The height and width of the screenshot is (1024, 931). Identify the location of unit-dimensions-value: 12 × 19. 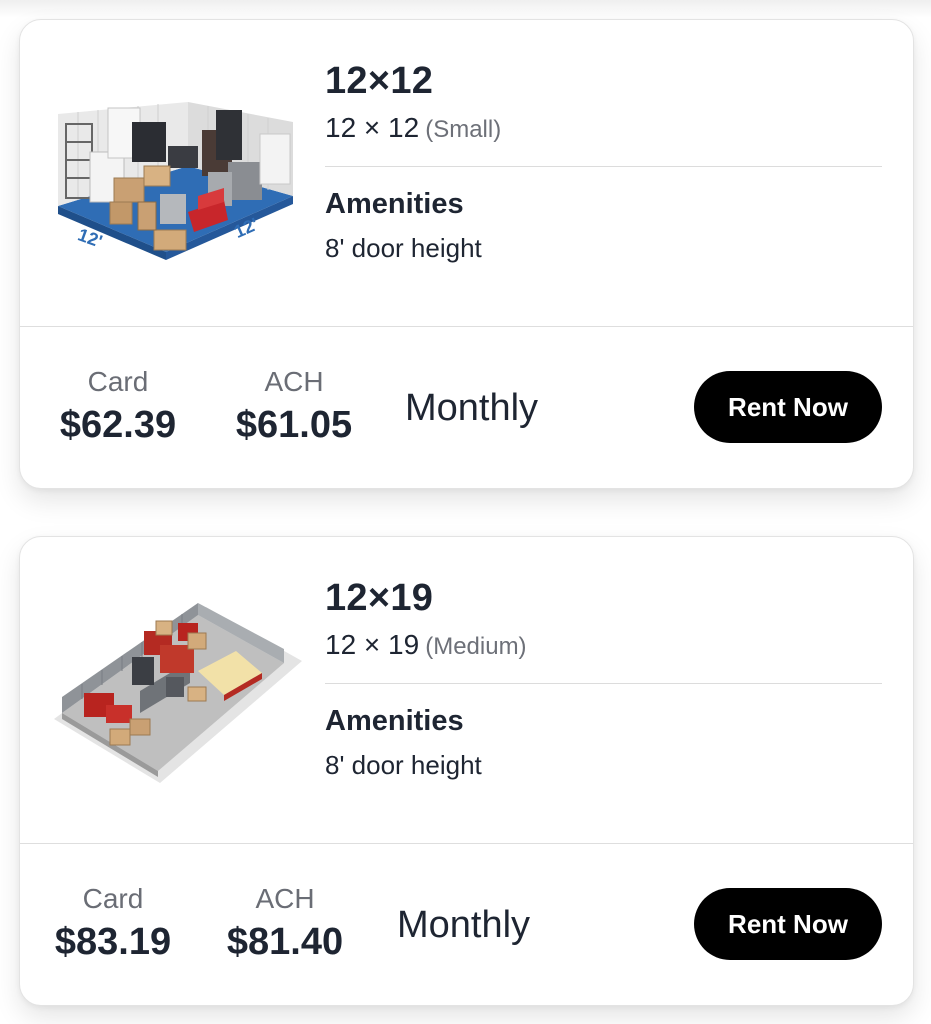
(372, 644).